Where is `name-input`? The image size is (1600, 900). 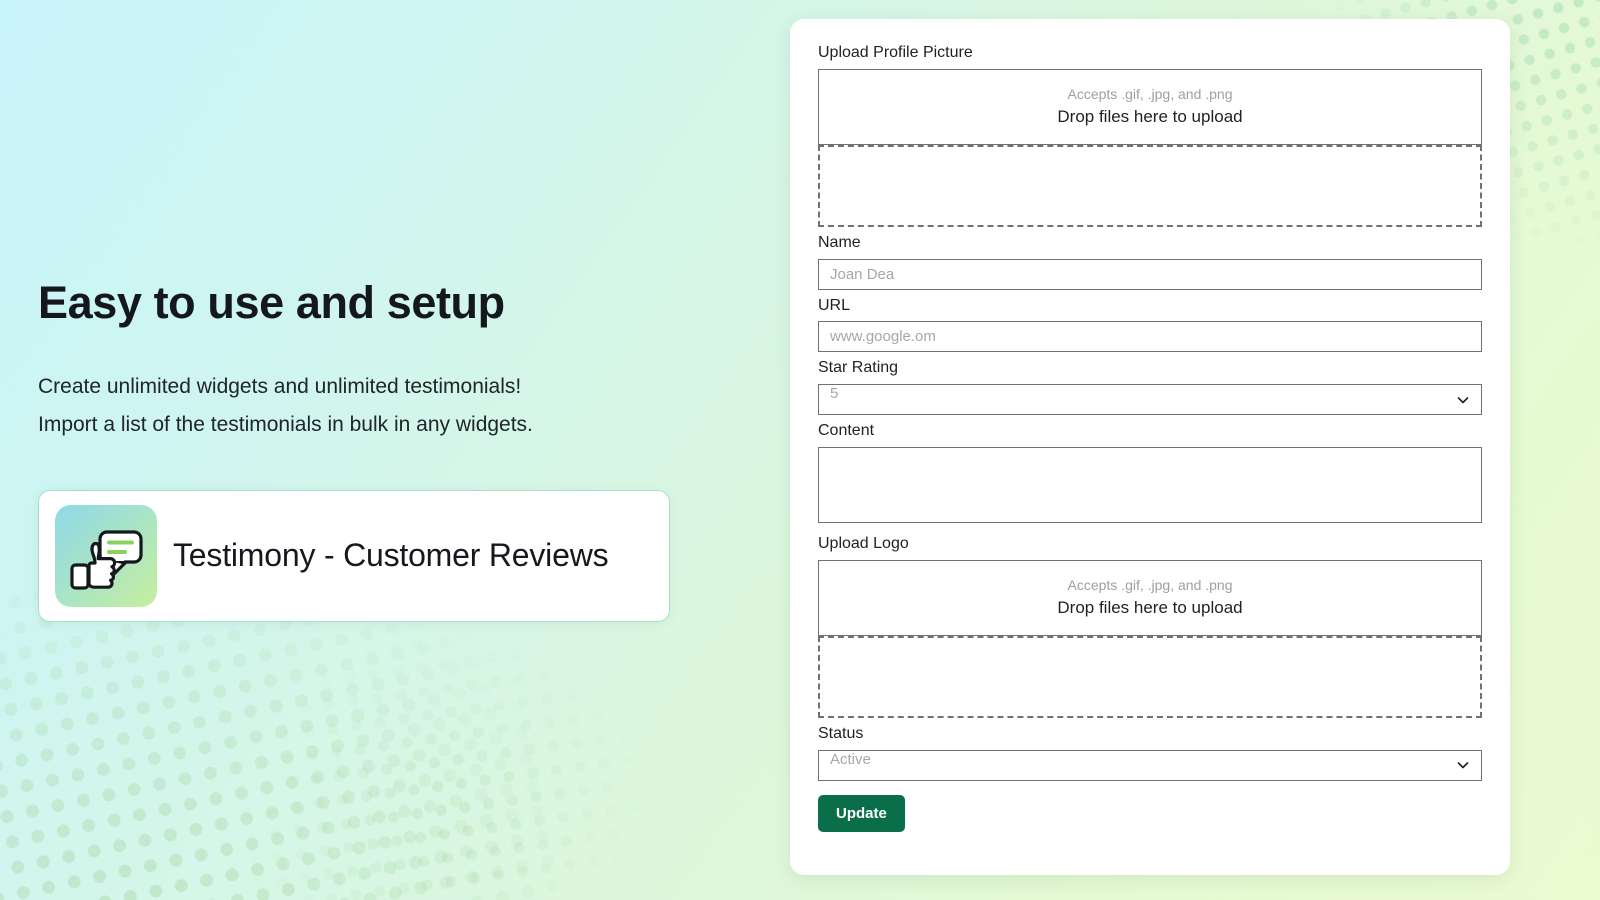
name-input is located at coordinates (1150, 274).